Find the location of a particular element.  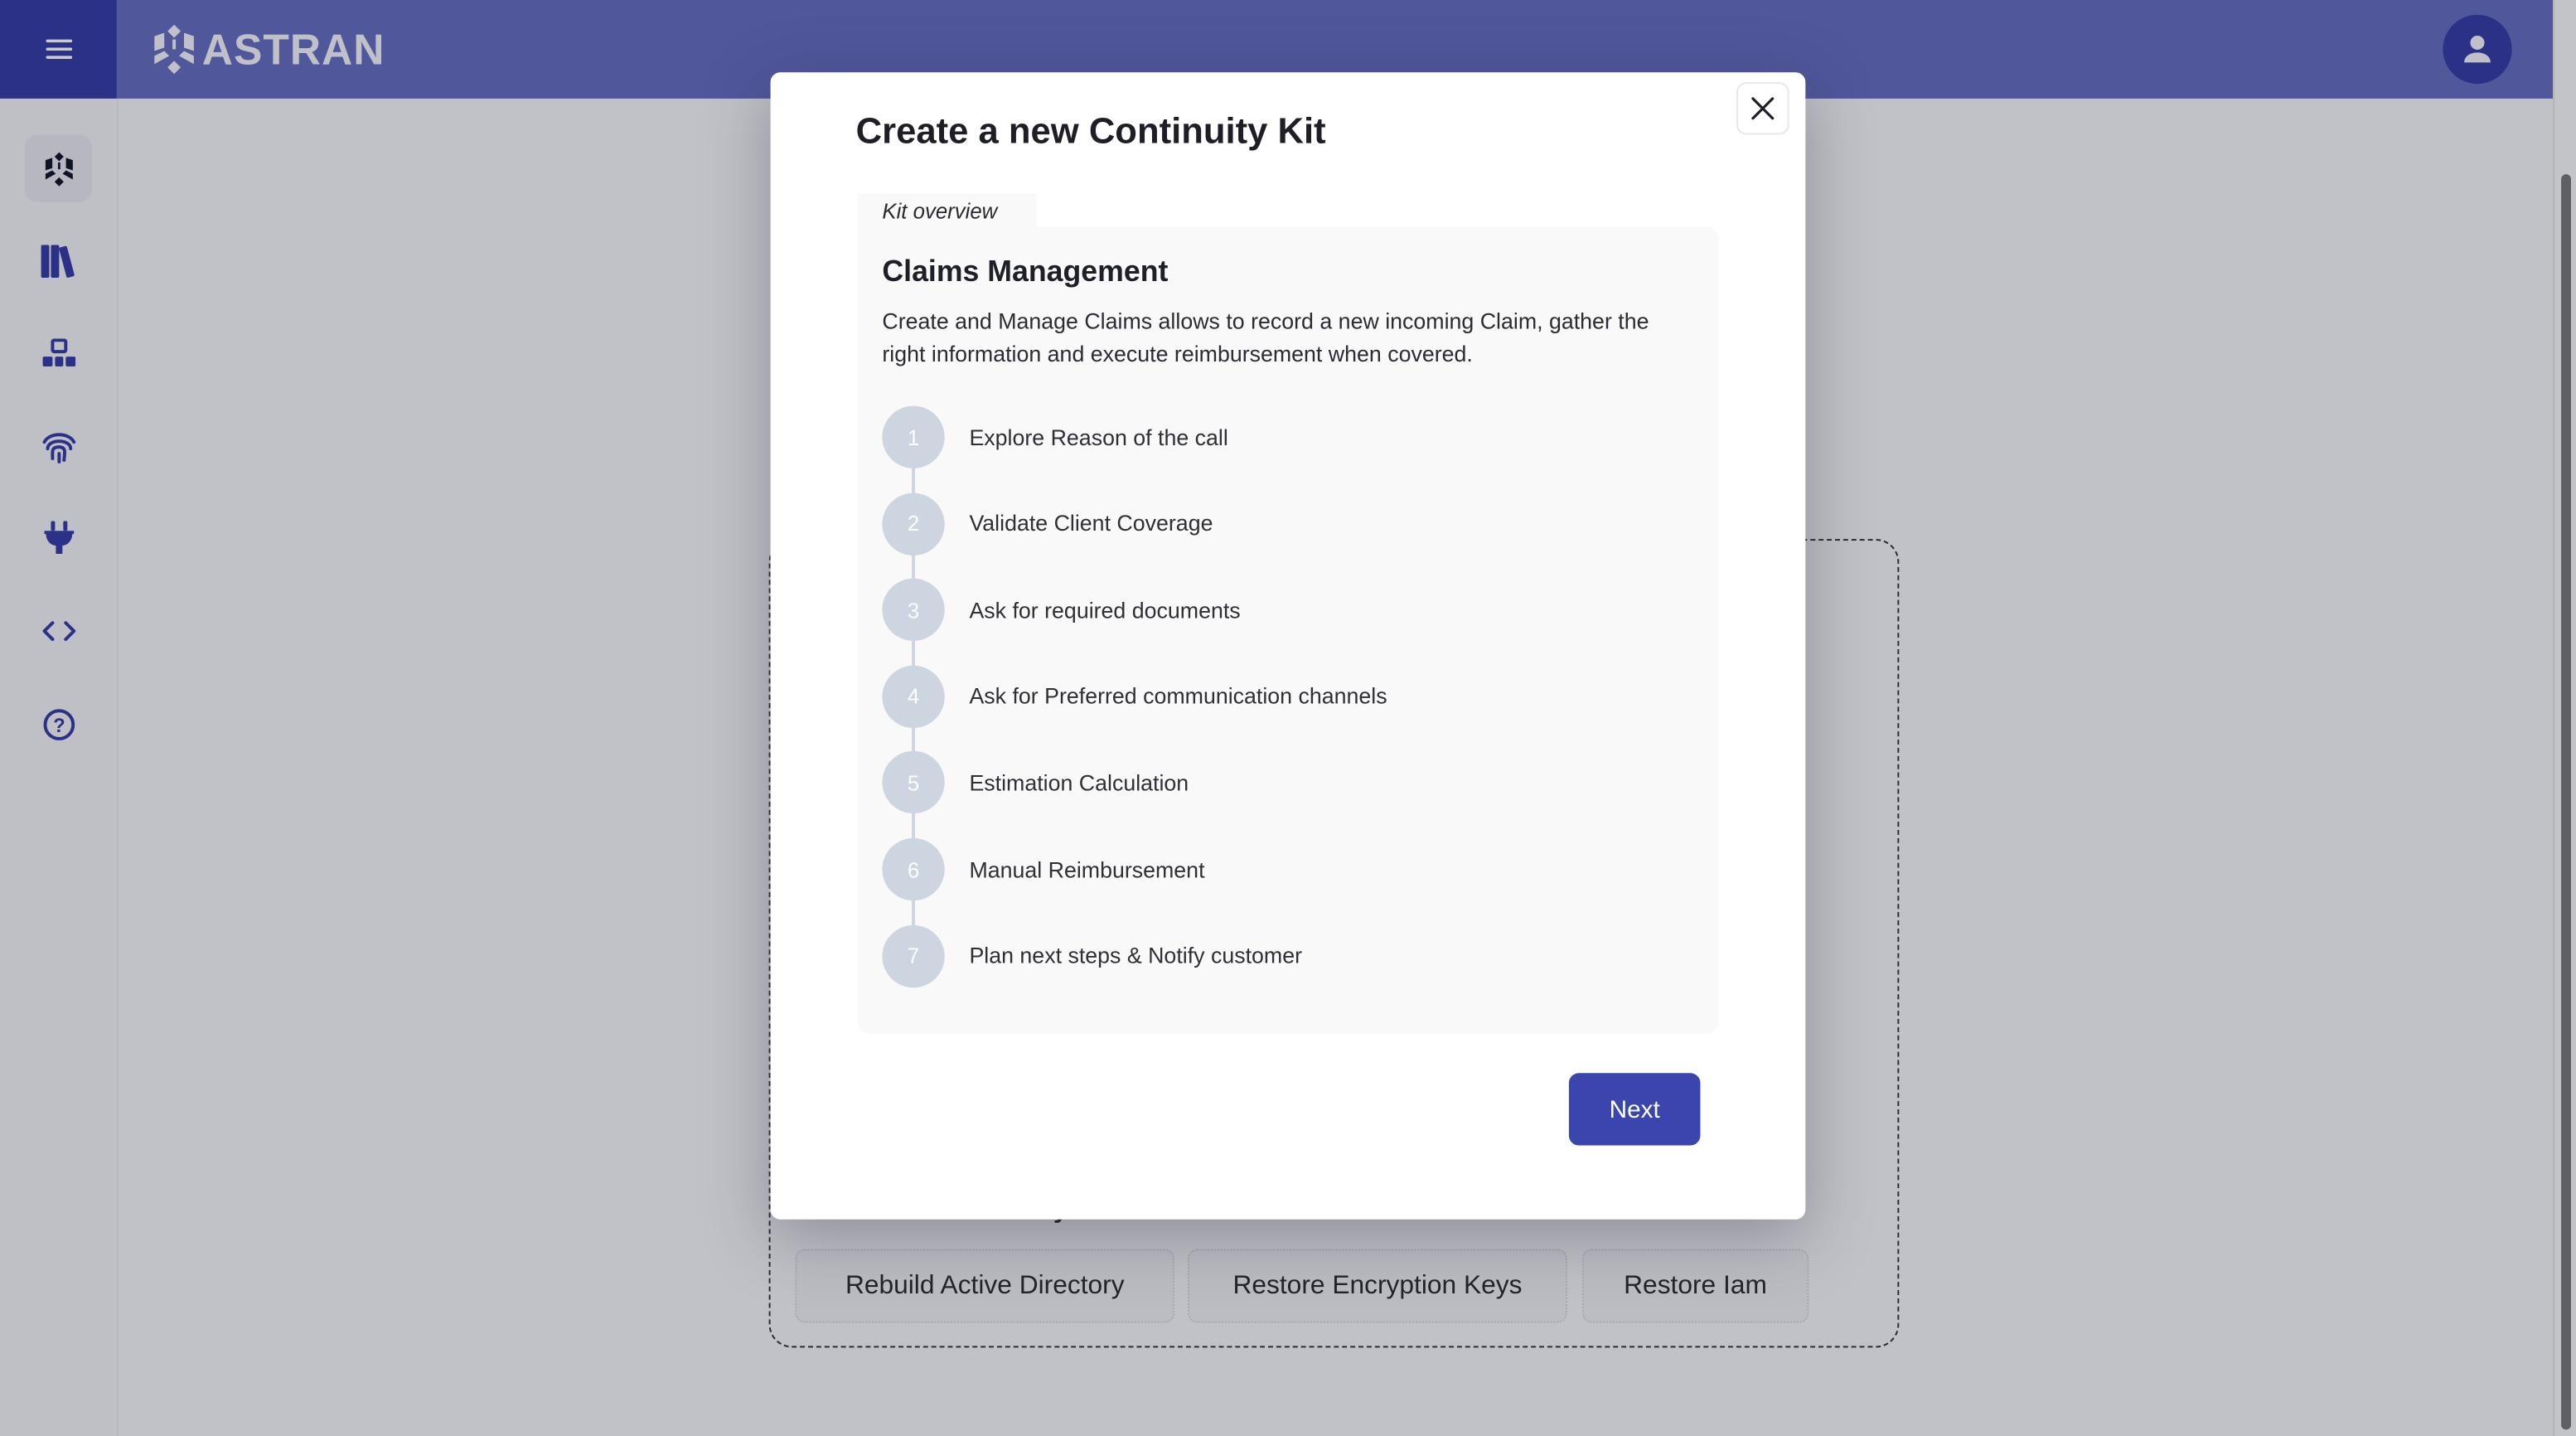

step-item: 2 Validate Client Coverage is located at coordinates (1047, 523).